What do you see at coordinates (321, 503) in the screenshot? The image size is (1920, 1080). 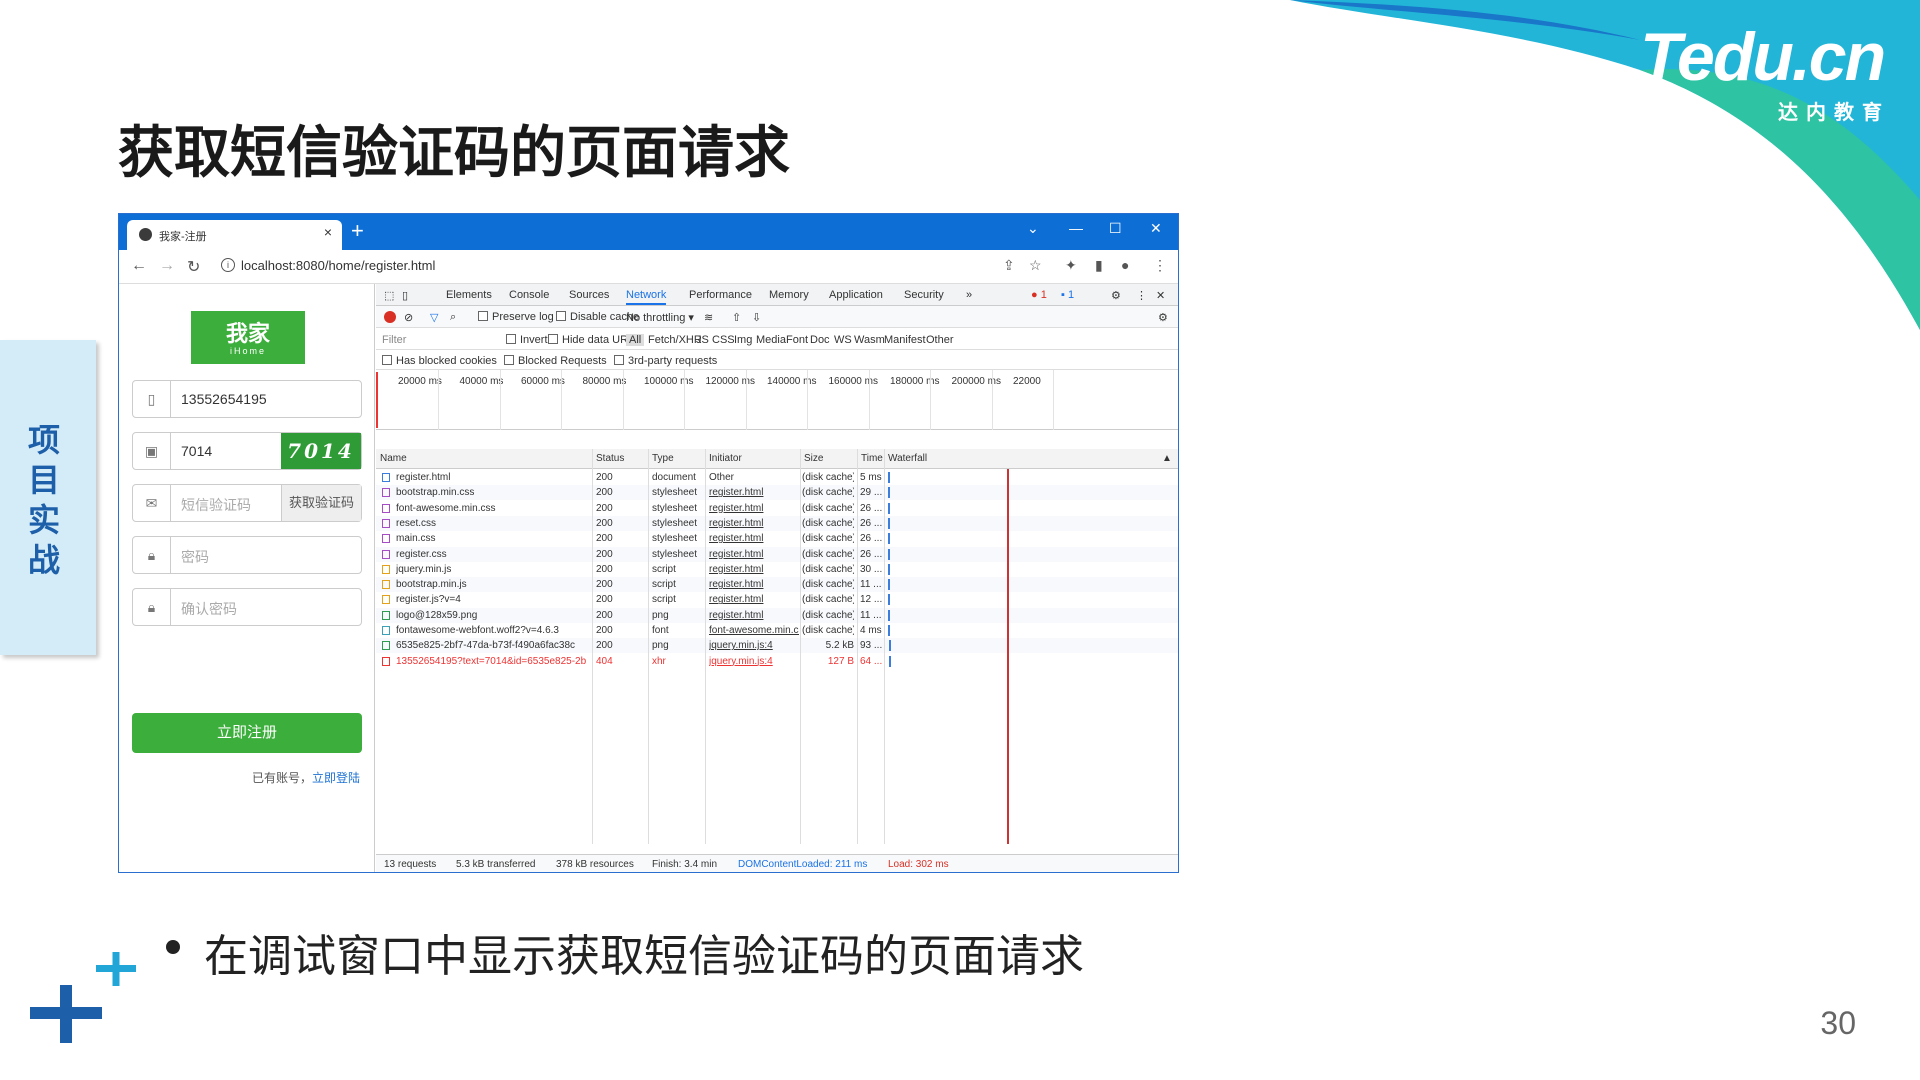 I see `get-sms-code-button: 获取验证码` at bounding box center [321, 503].